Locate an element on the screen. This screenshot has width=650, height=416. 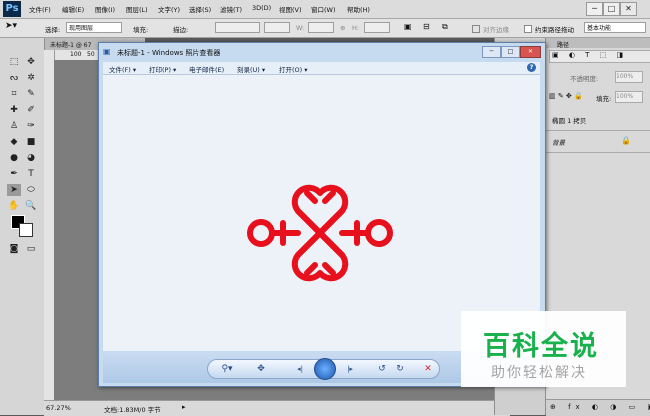
layer-filter-row: ▣ ◐ T ⬚ ◨ is located at coordinates (599, 56).